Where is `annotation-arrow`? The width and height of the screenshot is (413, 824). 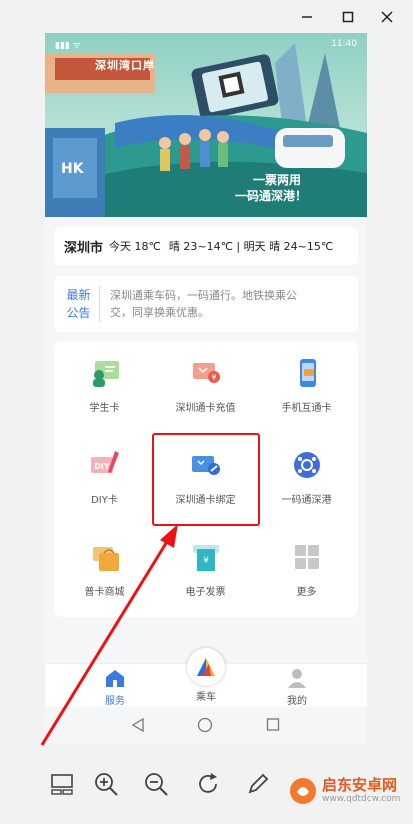 annotation-arrow is located at coordinates (109, 635).